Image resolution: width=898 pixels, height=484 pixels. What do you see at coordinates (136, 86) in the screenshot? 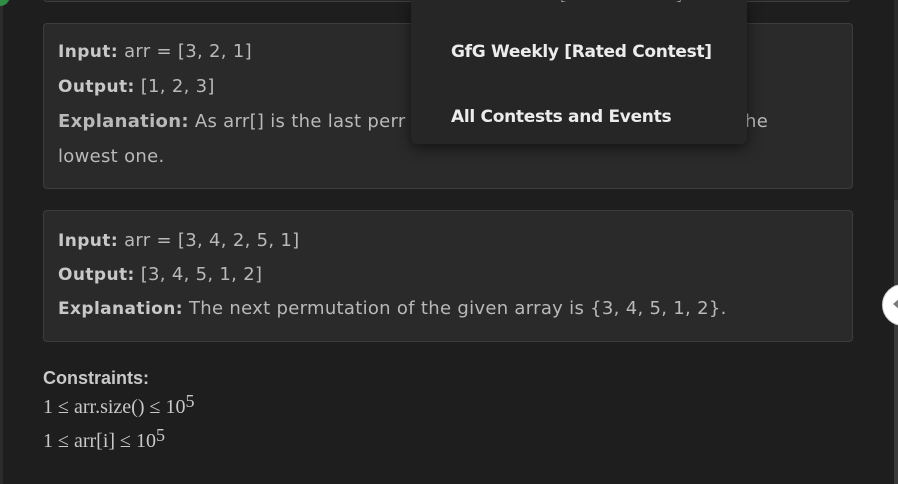
I see `example-1-output-line: Output: [1, 2, 3]` at bounding box center [136, 86].